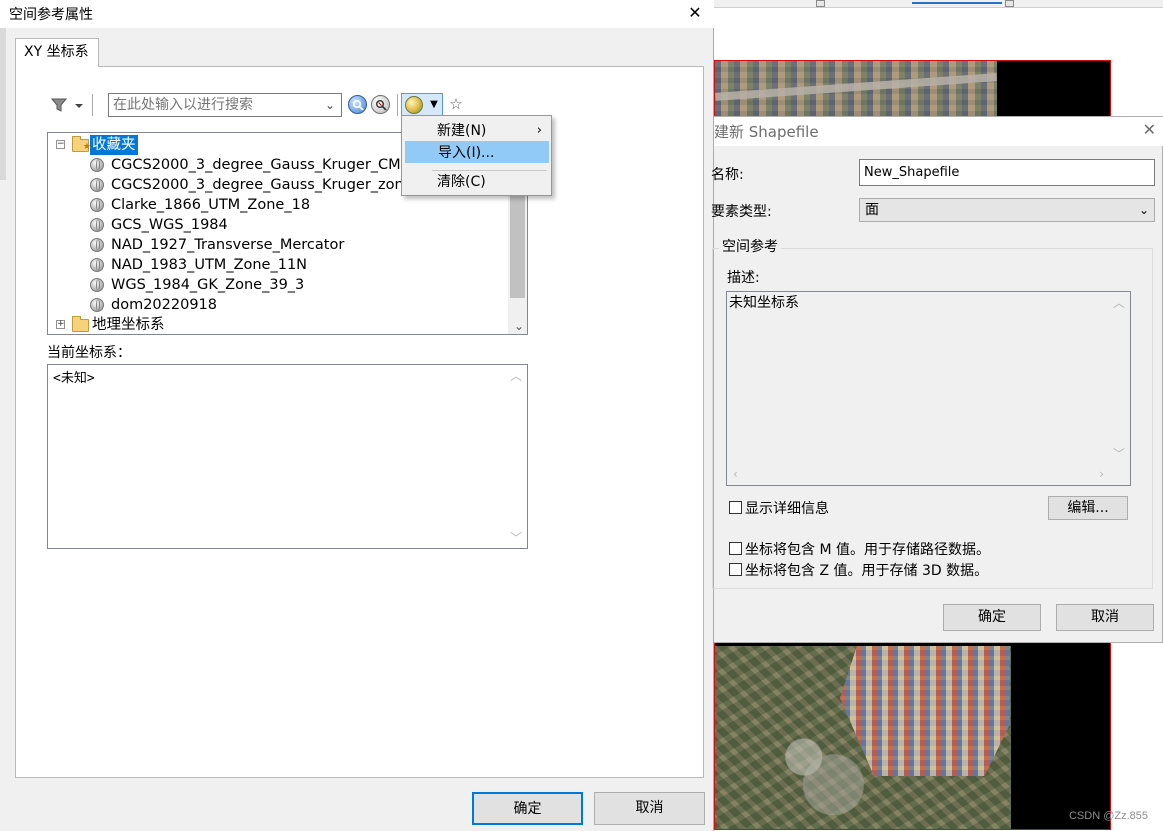 This screenshot has height=831, width=1163. What do you see at coordinates (211, 205) in the screenshot?
I see `tree-item-label: Clarke_1866_UTM_Zone_18` at bounding box center [211, 205].